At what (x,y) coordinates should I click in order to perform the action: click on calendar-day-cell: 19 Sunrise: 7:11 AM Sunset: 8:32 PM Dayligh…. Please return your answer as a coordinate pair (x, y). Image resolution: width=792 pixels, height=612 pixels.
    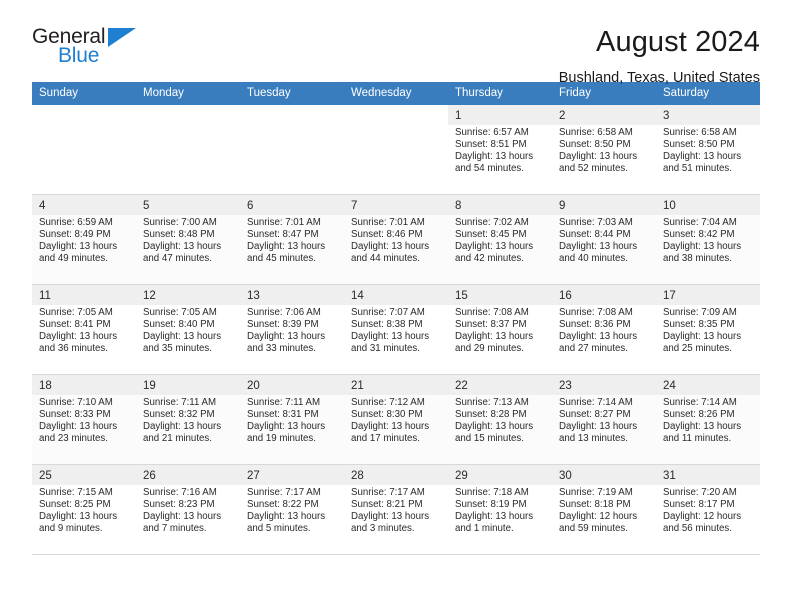
    Looking at the image, I should click on (188, 419).